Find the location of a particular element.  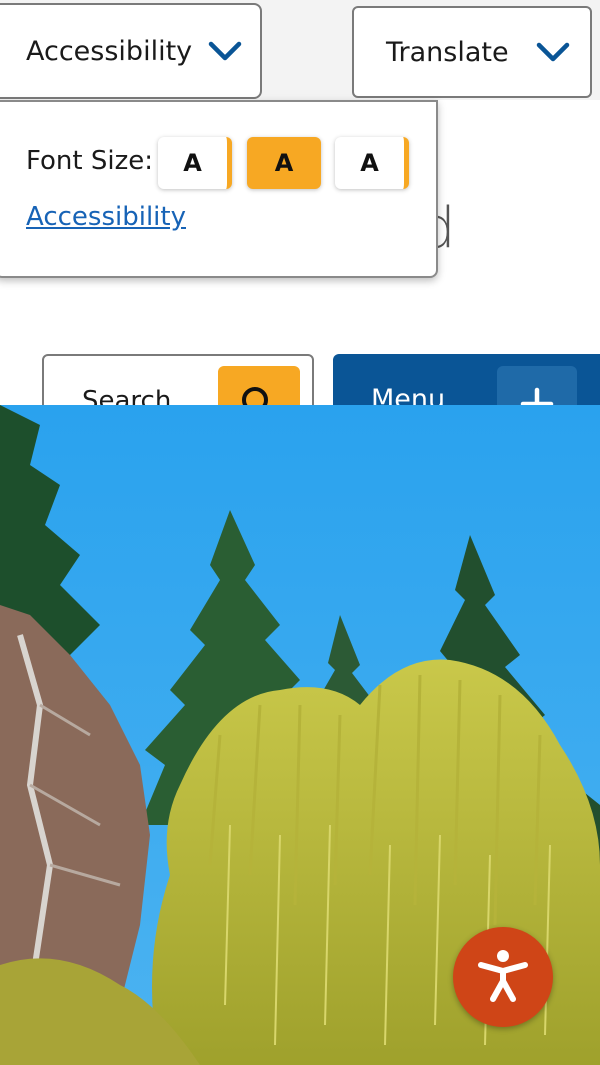

accessibility-person-icon is located at coordinates (503, 977).